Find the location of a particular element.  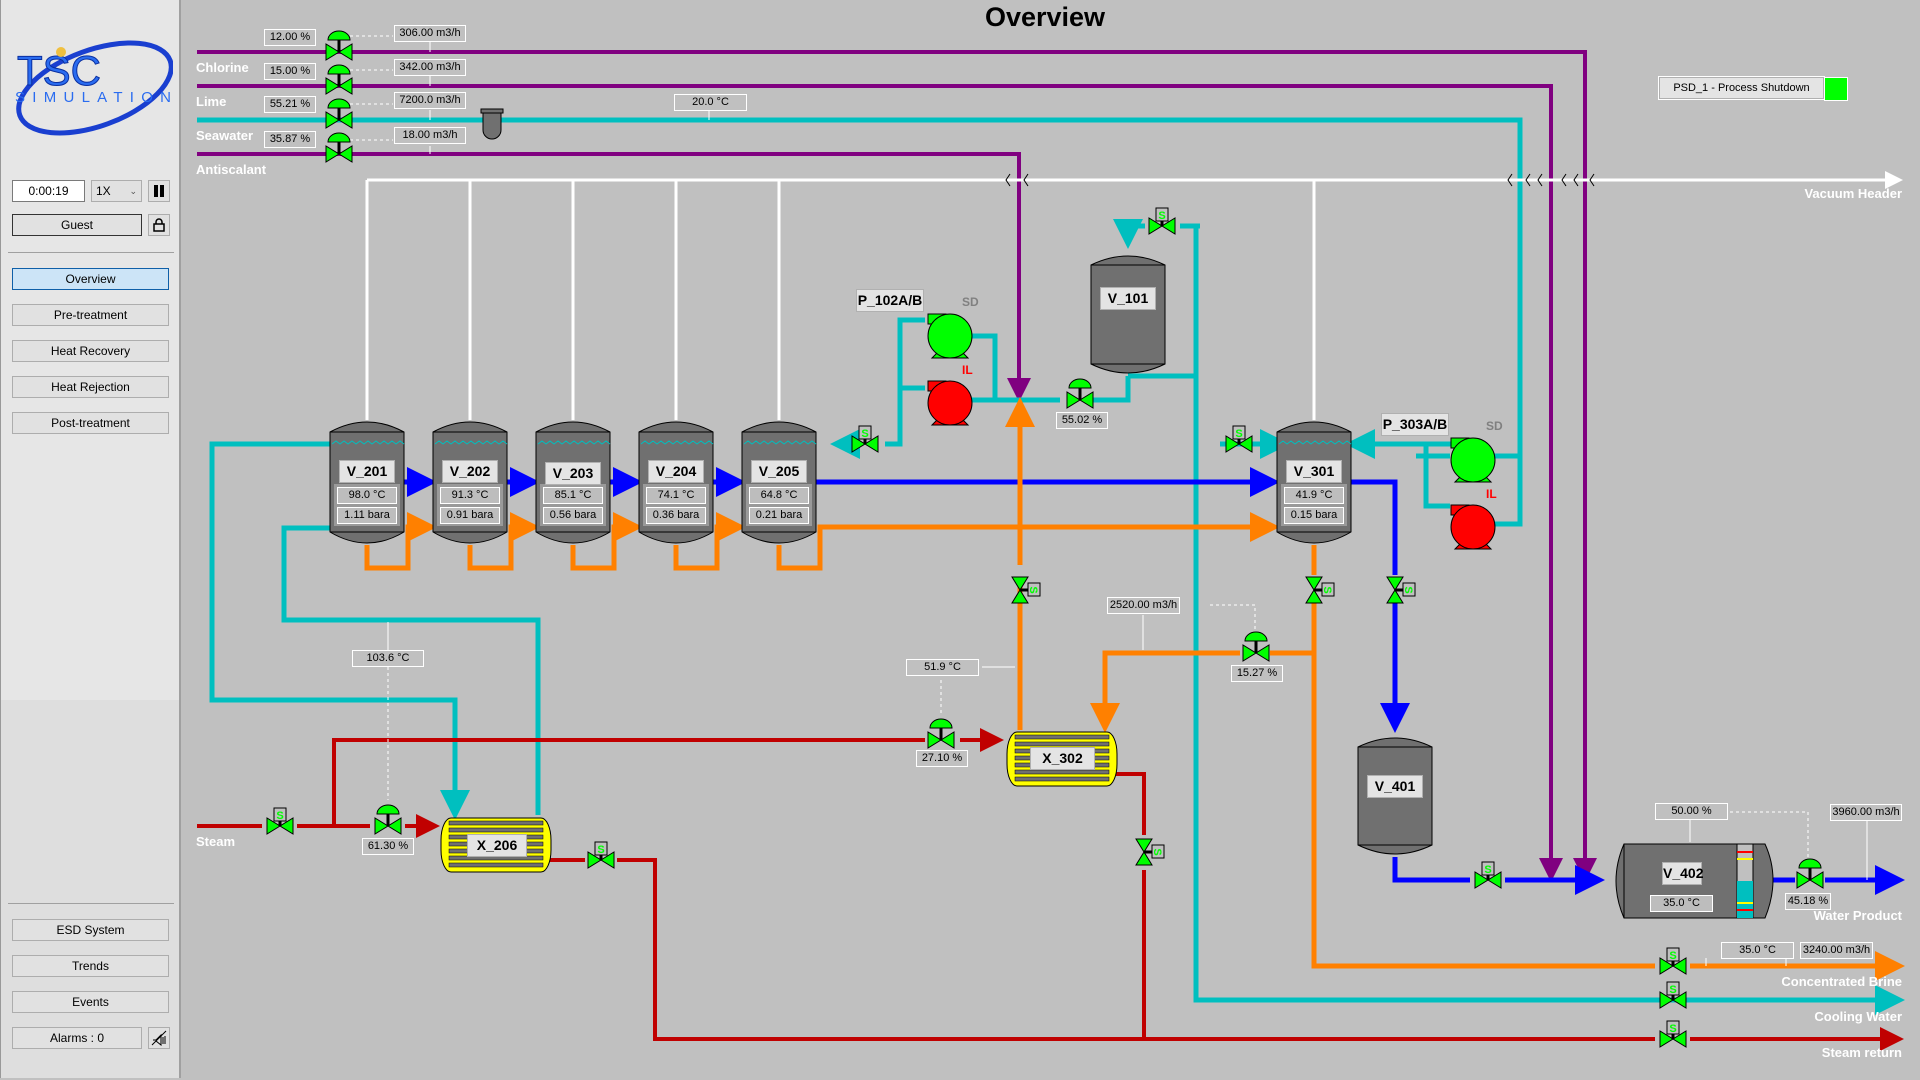

vessel-tag-v401: V_401 is located at coordinates (1395, 786).